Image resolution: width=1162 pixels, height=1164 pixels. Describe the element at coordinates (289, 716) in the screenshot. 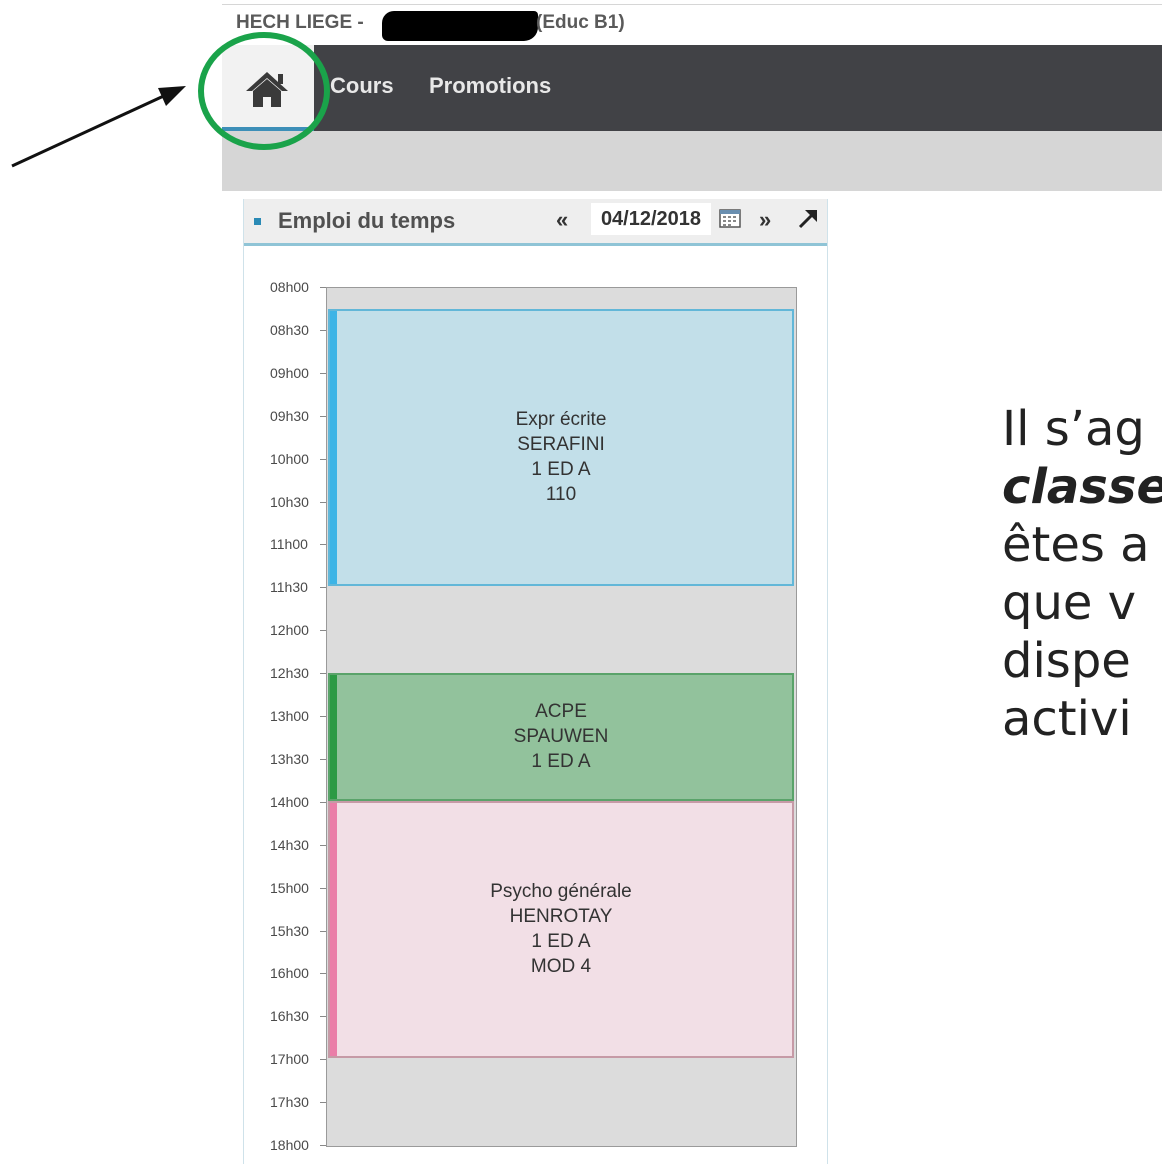

I see `time-label: 13h00` at that location.